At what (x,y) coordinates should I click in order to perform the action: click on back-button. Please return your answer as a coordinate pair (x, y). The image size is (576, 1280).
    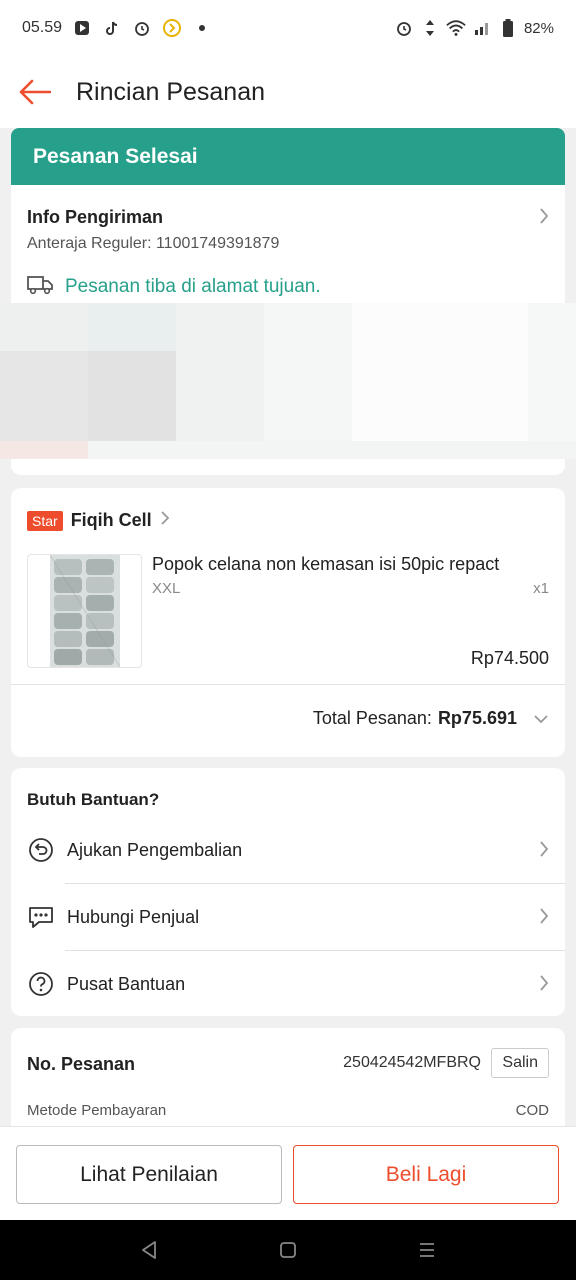
    Looking at the image, I should click on (35, 92).